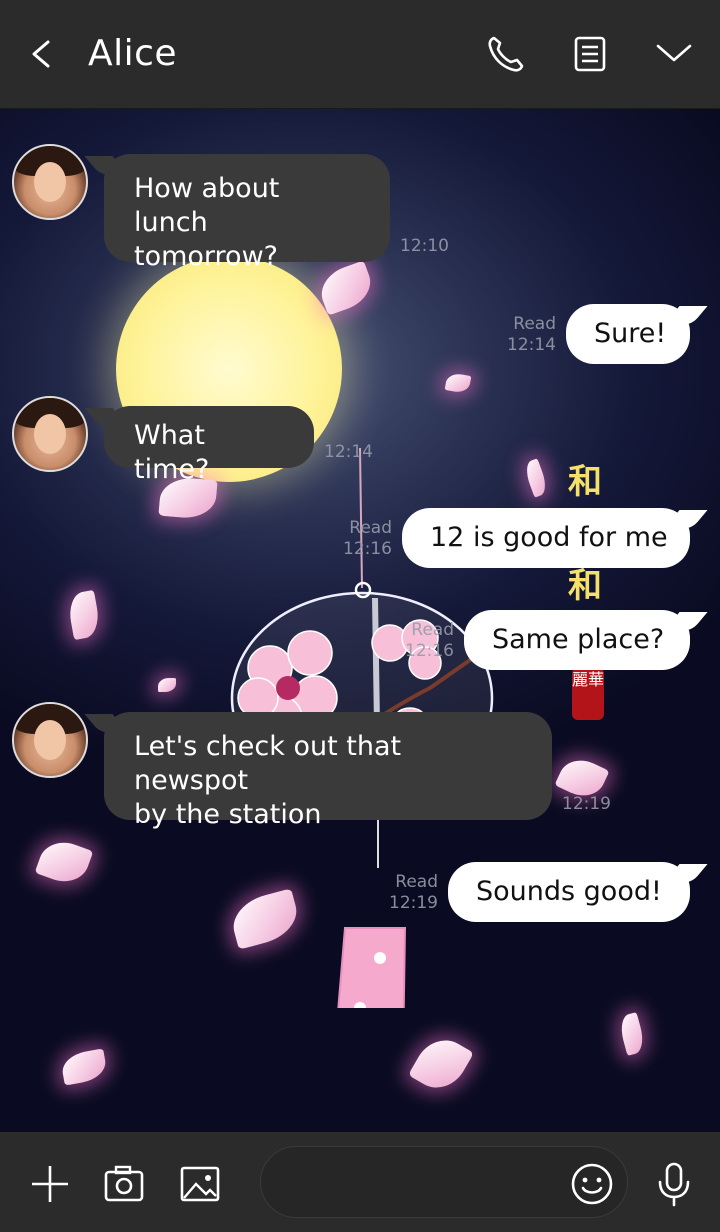 The height and width of the screenshot is (1232, 720). What do you see at coordinates (172, 452) in the screenshot?
I see `message-text: What time?` at bounding box center [172, 452].